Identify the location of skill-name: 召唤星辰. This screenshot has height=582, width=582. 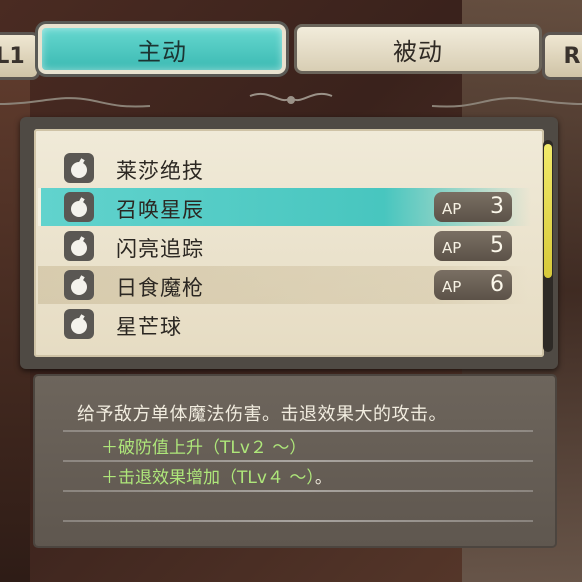
(160, 210).